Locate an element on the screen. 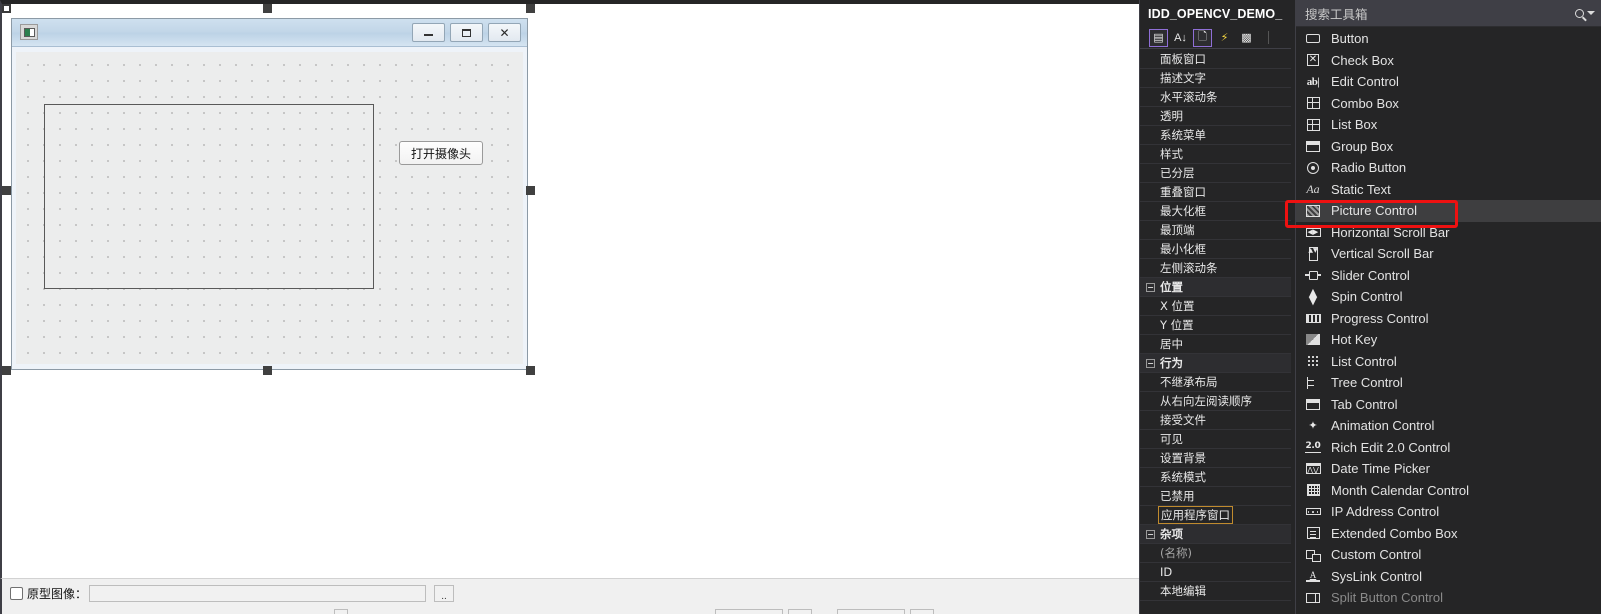 The width and height of the screenshot is (1601, 614). toolbox-item-month-calendar-control: Month Calendar Control is located at coordinates (1448, 491).